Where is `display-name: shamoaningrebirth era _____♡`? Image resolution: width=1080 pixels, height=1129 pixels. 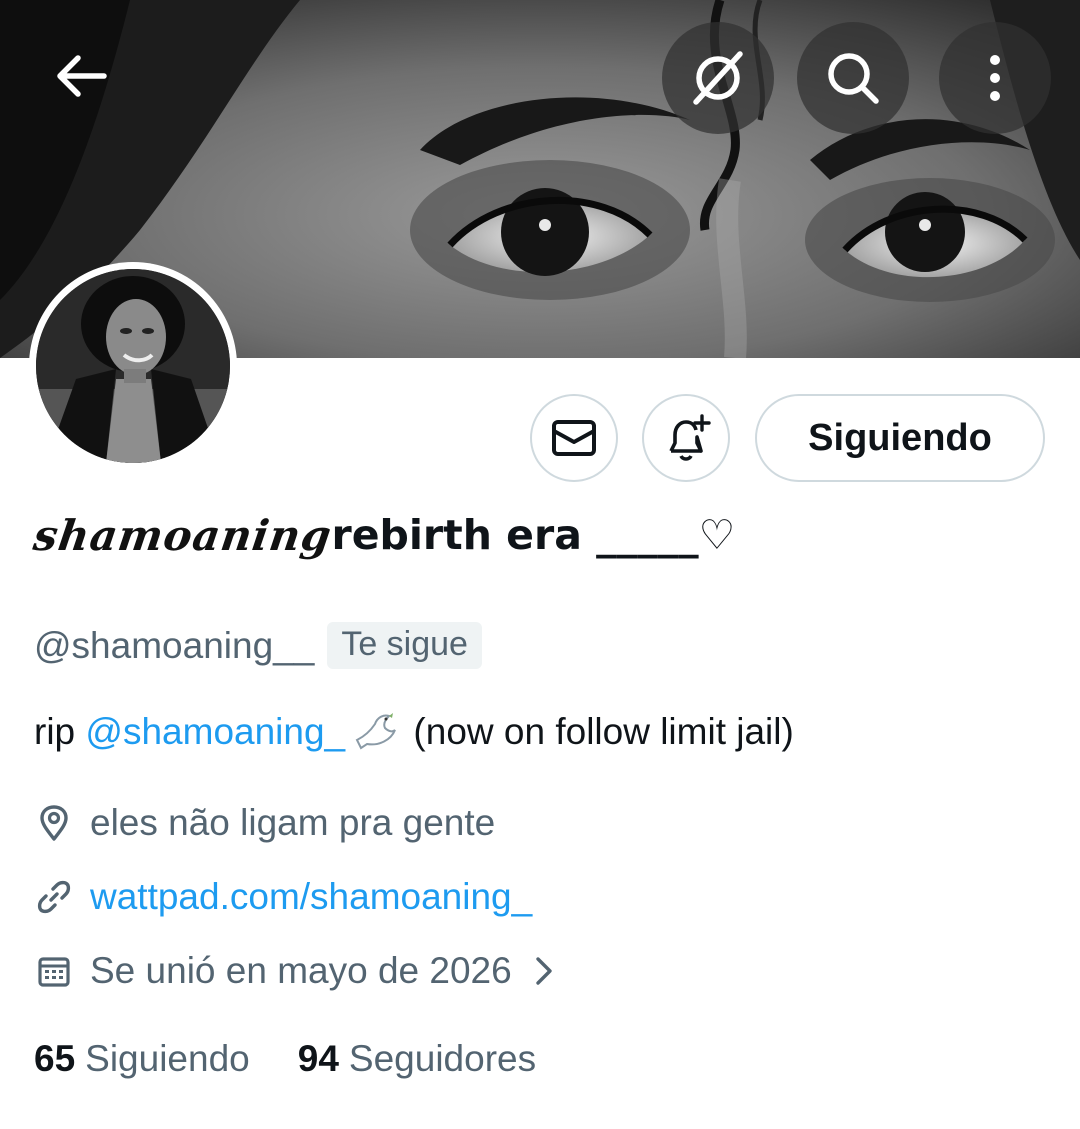 display-name: shamoaningrebirth era _____♡ is located at coordinates (383, 535).